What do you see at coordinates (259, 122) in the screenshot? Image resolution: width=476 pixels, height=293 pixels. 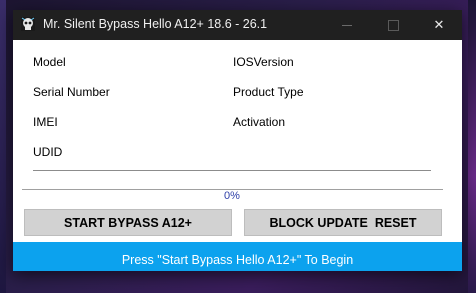 I see `activation-label: Activation` at bounding box center [259, 122].